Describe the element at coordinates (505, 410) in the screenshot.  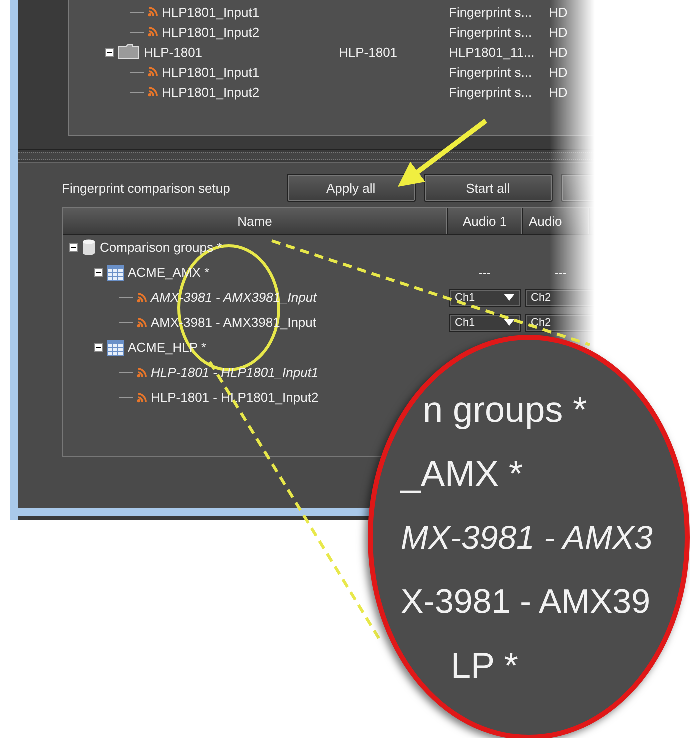
I see `magnified-text: n groups *` at that location.